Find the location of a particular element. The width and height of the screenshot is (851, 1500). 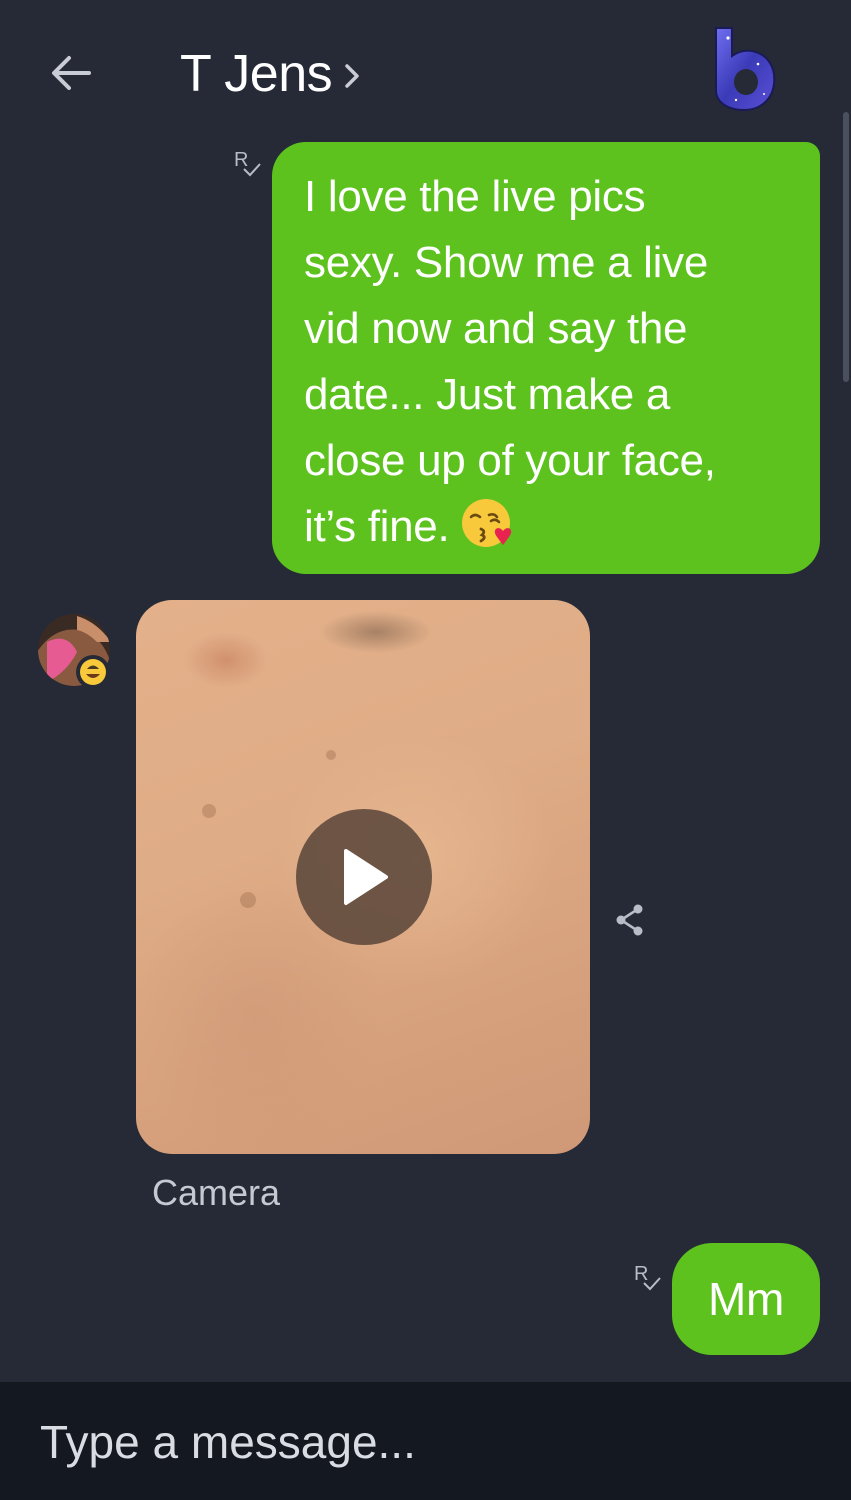

back-button is located at coordinates (71, 73).